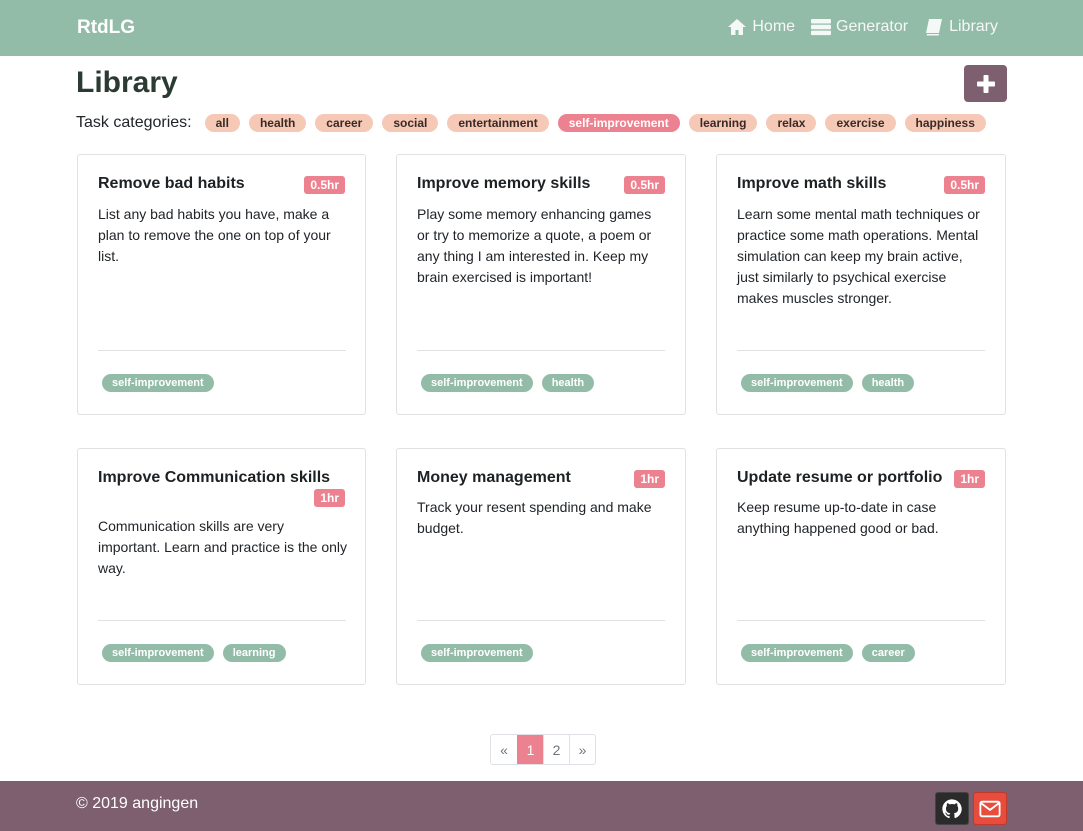 The image size is (1083, 831). I want to click on plus-icon, so click(985, 83).